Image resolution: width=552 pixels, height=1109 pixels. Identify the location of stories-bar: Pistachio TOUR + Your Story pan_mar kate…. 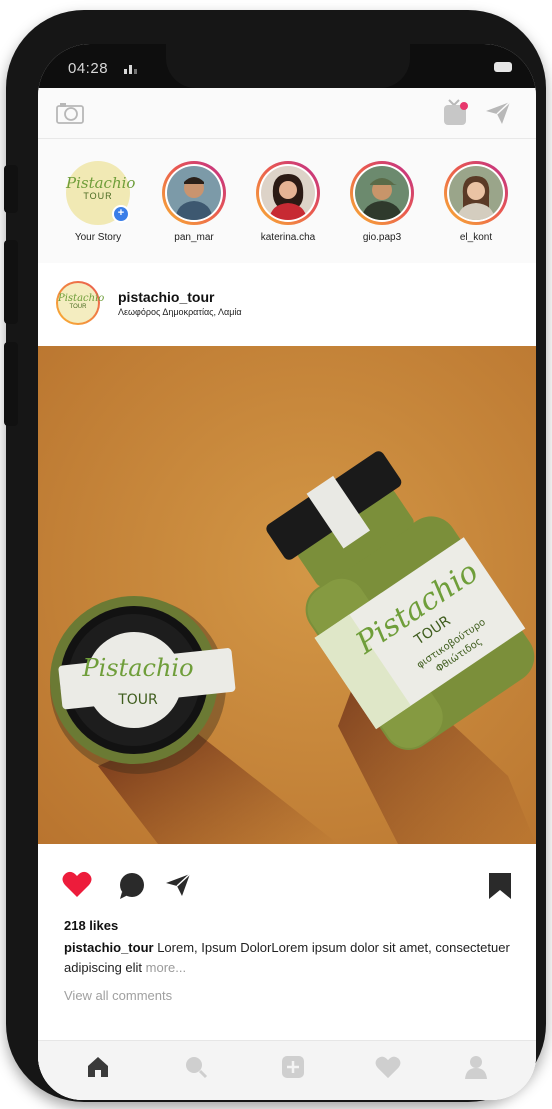
(287, 201).